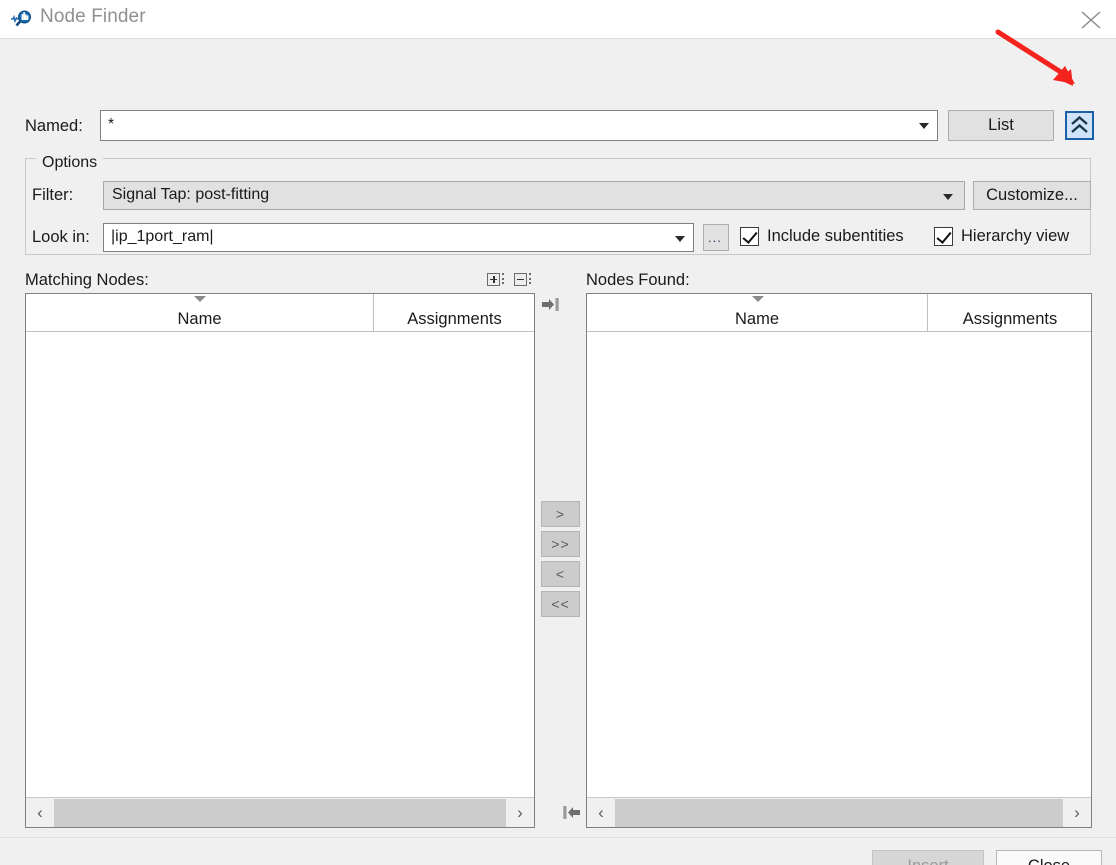 The image size is (1116, 865). Describe the element at coordinates (1091, 20) in the screenshot. I see `close-icon` at that location.